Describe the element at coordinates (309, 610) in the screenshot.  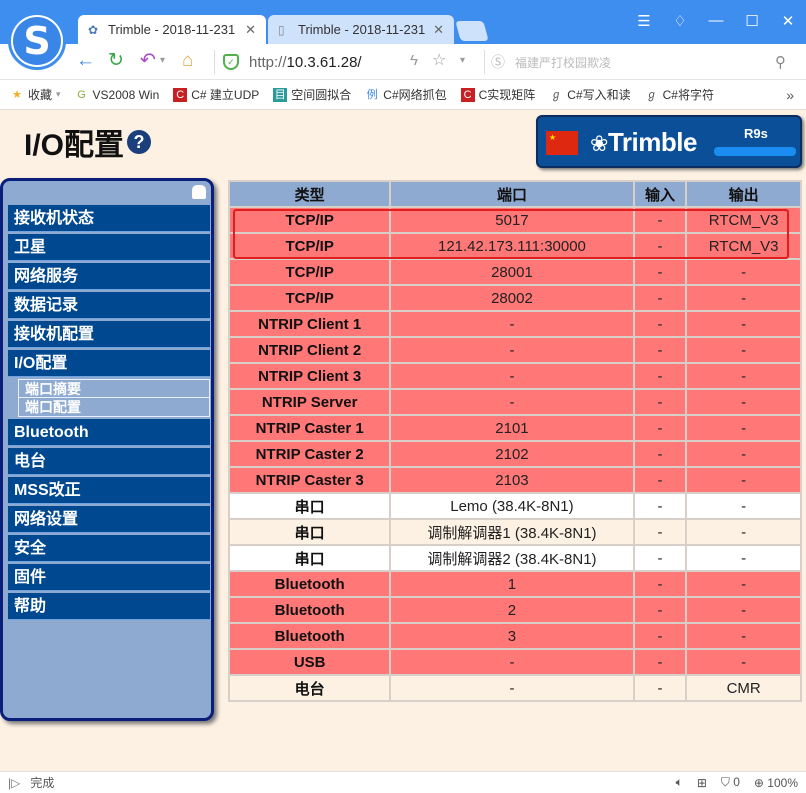
I see `cell-type: Bluetooth` at that location.